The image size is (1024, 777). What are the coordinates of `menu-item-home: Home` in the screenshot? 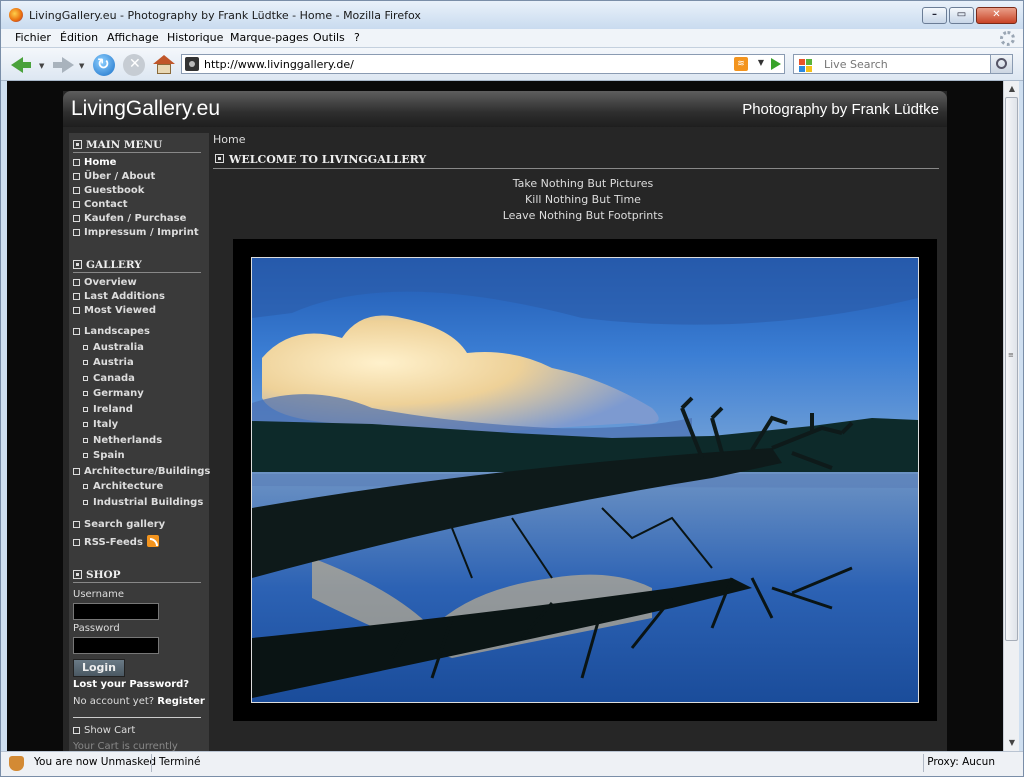 It's located at (94, 164).